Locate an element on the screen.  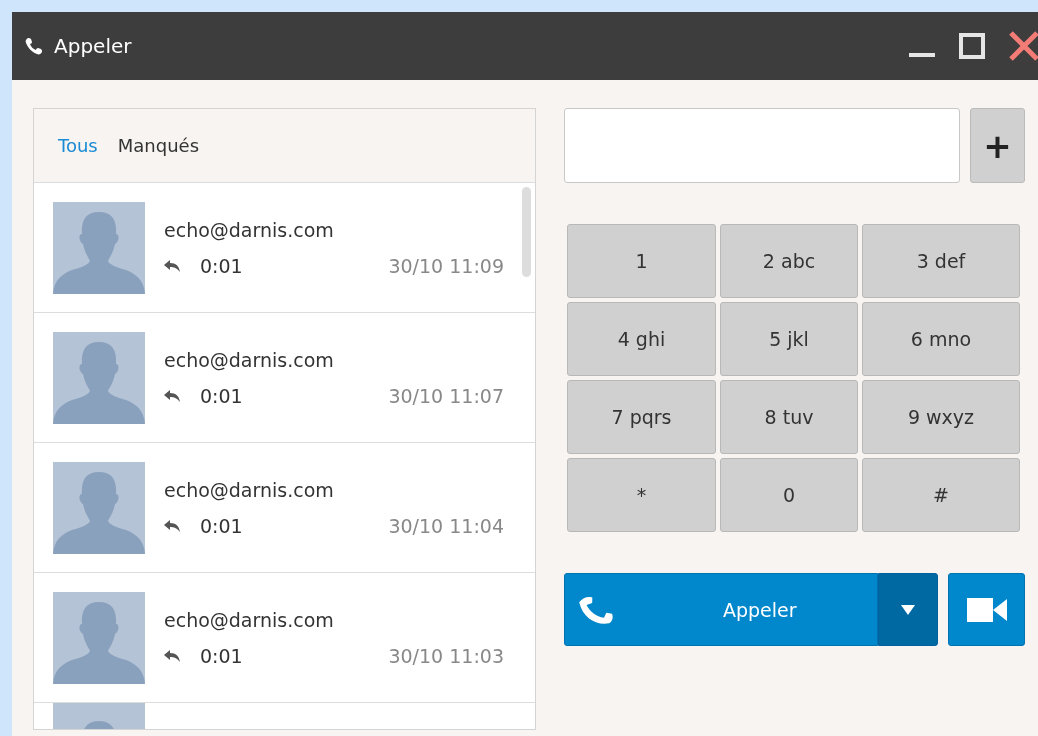
close-icon is located at coordinates (1023, 46).